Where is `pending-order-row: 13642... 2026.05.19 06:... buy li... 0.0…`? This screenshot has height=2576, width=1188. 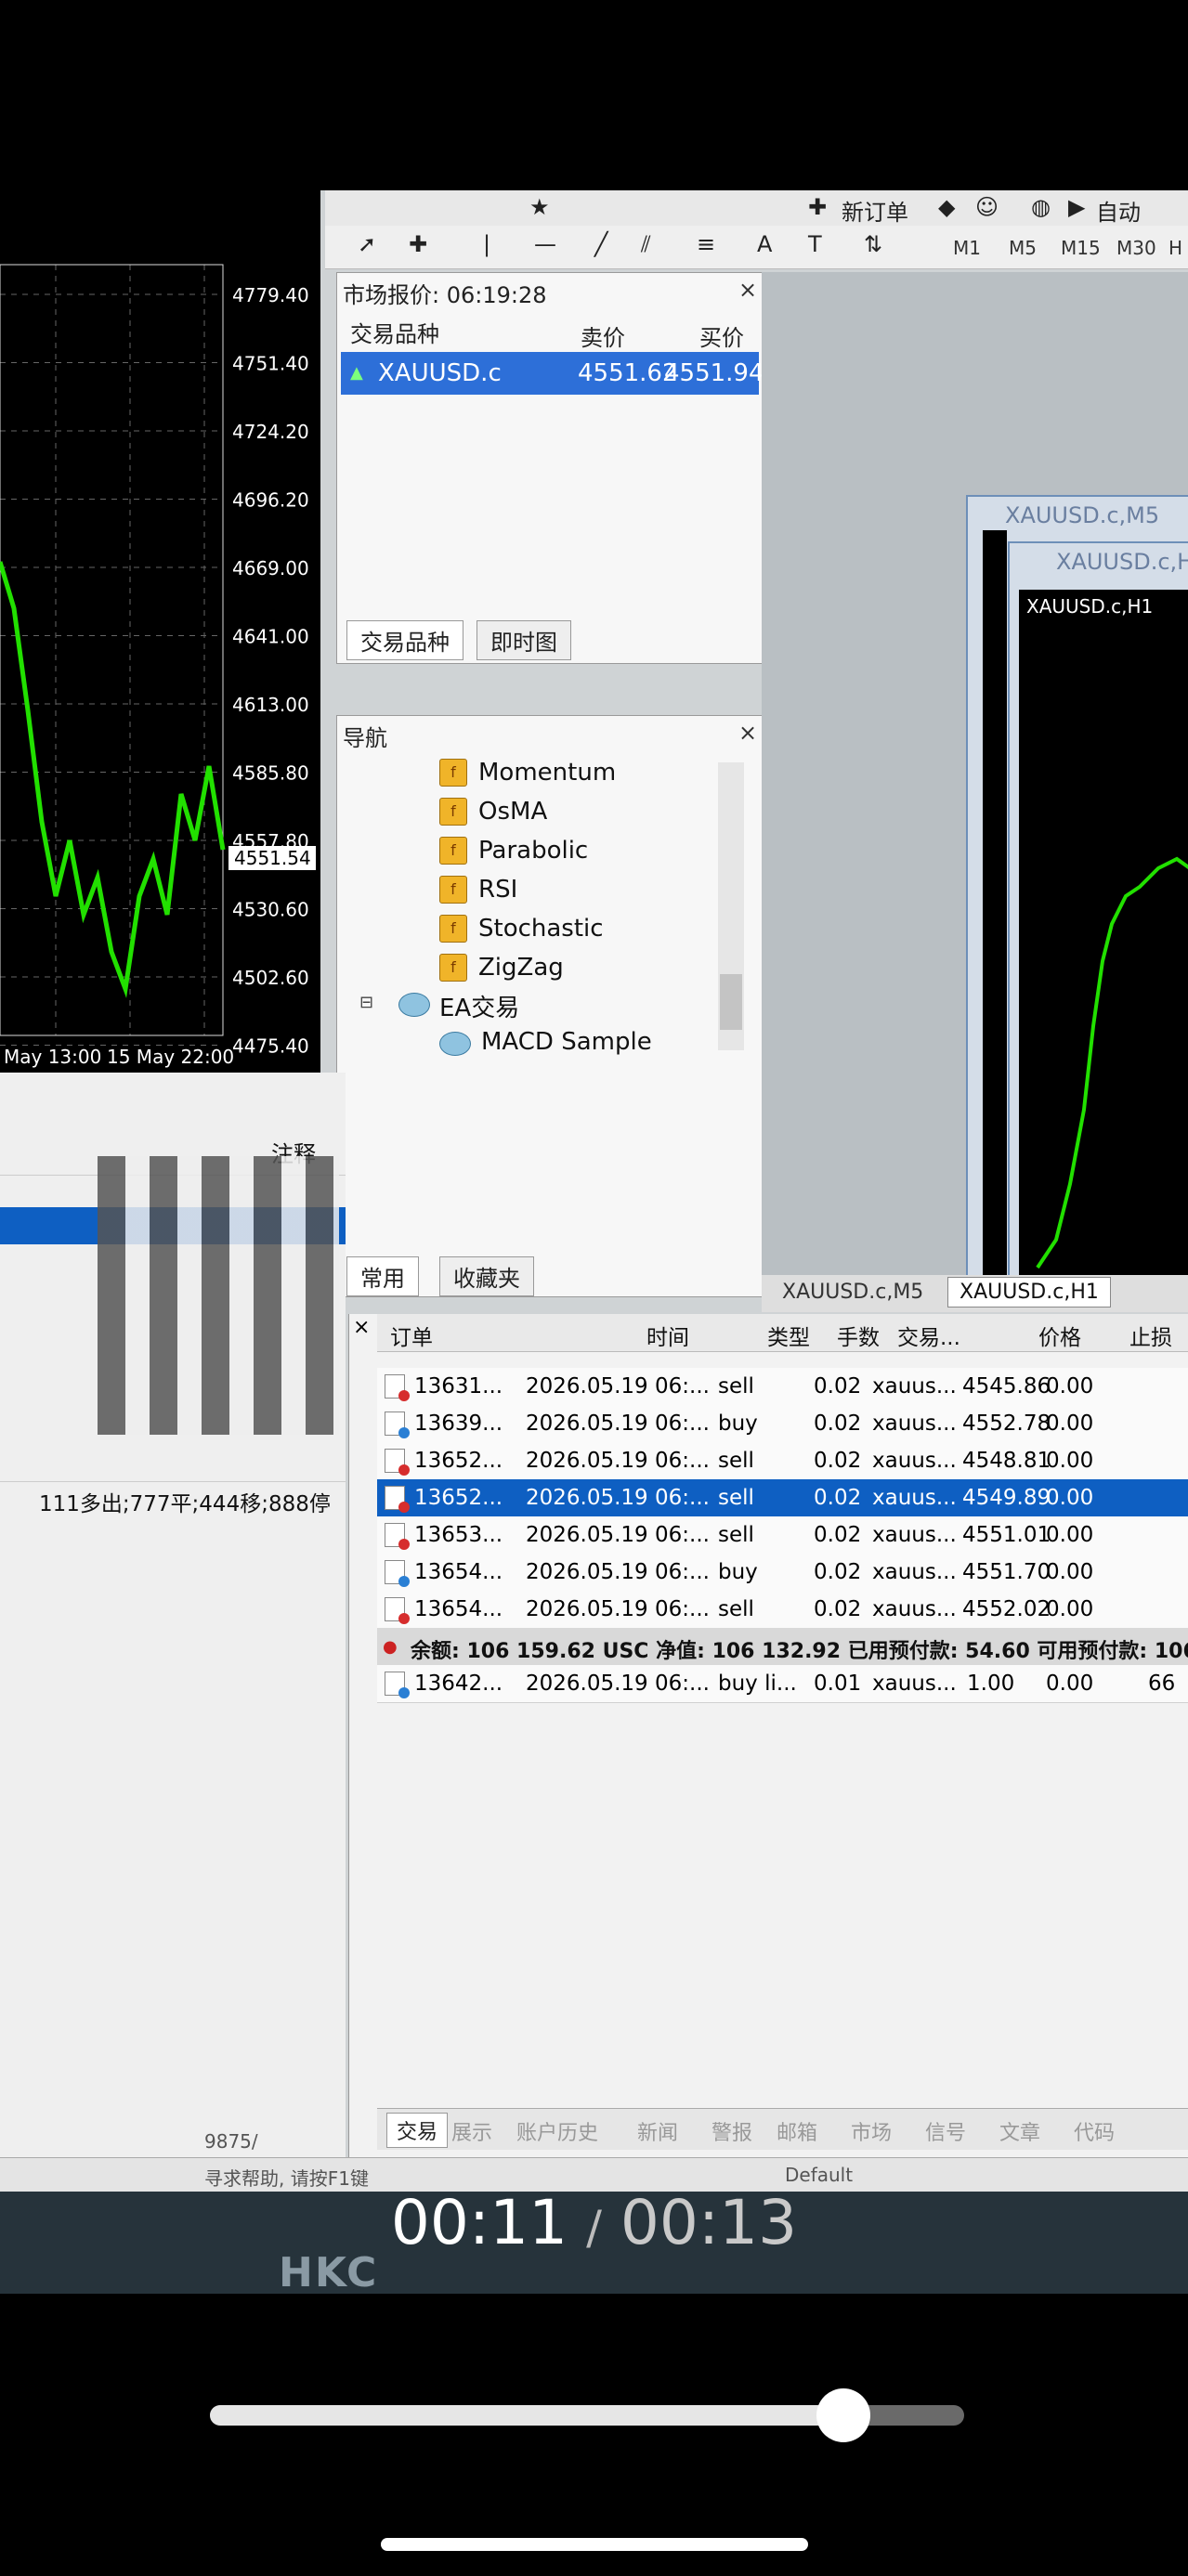 pending-order-row: 13642... 2026.05.19 06:... buy li... 0.0… is located at coordinates (782, 1684).